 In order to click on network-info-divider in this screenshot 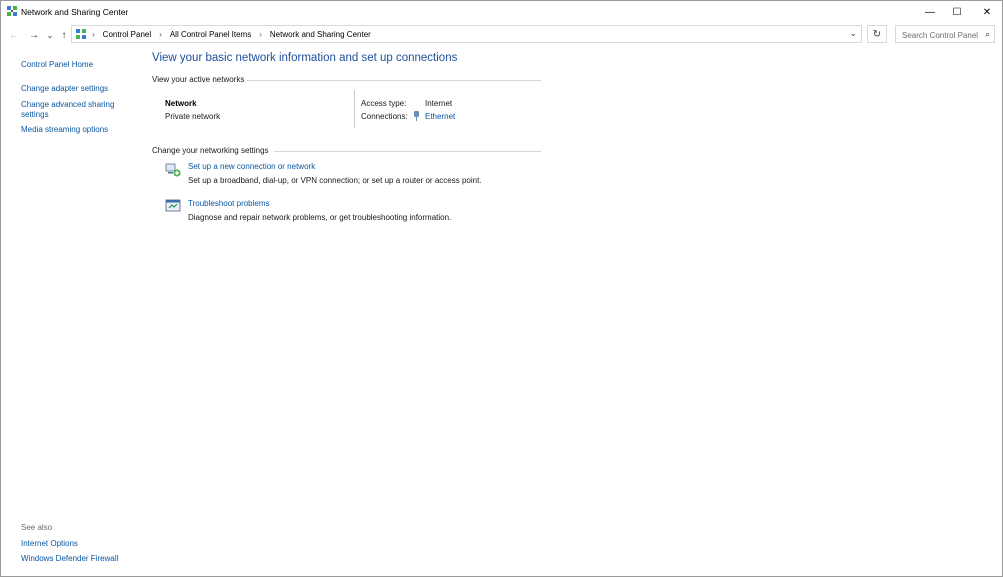, I will do `click(354, 109)`.